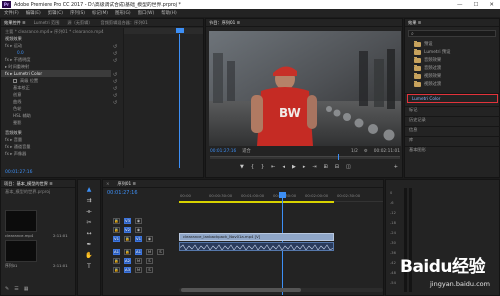 This screenshot has height=296, width=500. Describe the element at coordinates (89, 190) in the screenshot. I see `selection-tool-icon: ▲` at that location.